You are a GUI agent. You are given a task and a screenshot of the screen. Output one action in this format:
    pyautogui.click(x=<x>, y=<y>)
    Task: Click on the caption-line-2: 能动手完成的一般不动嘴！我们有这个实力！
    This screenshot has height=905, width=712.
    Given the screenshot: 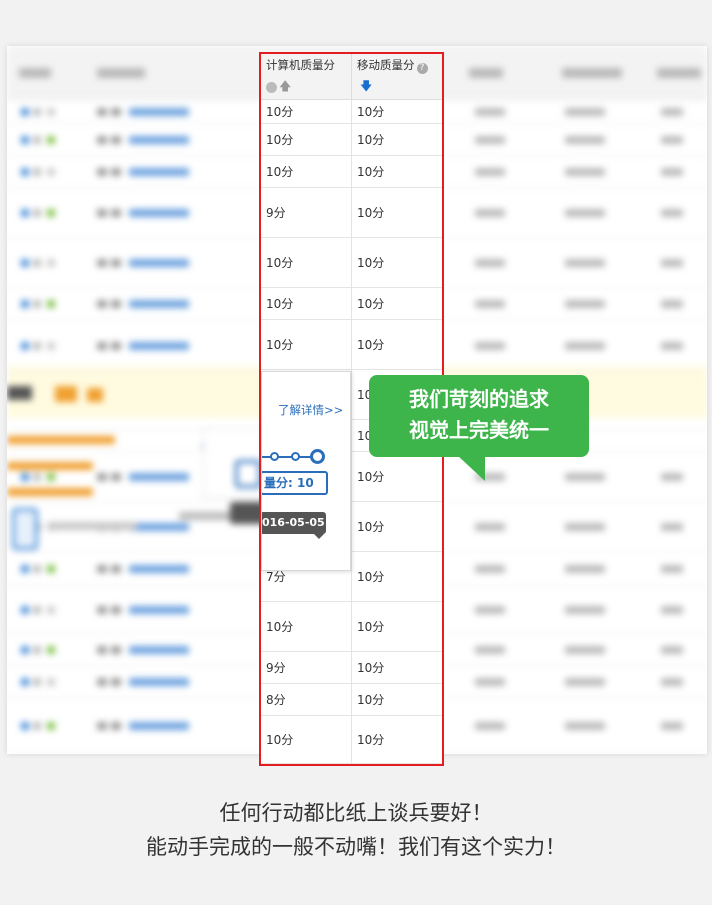 What is the action you would take?
    pyautogui.click(x=356, y=847)
    